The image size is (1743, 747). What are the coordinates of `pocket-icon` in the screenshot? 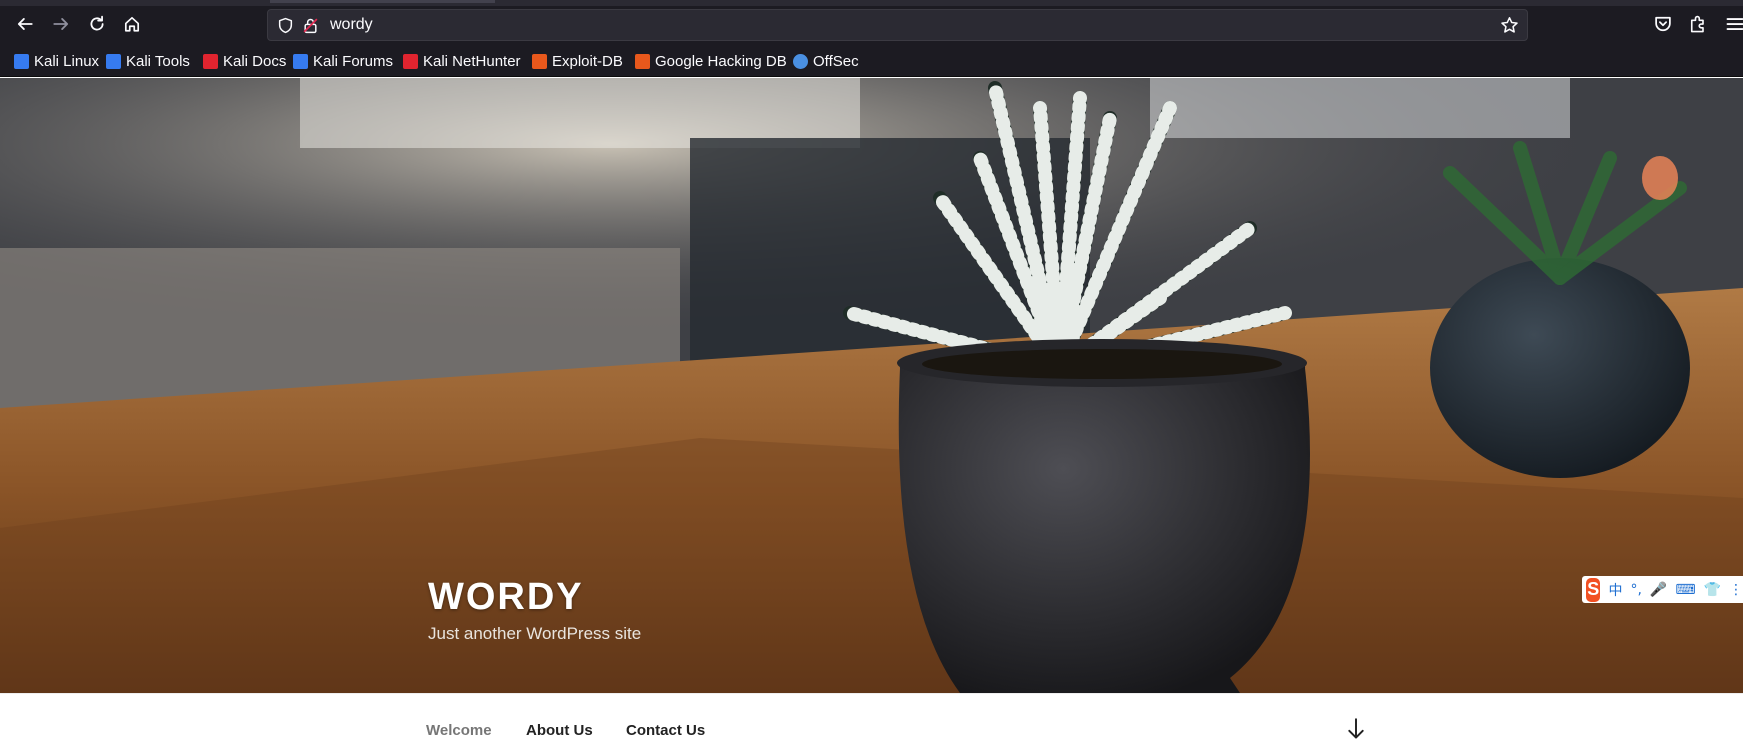 It's located at (1663, 24).